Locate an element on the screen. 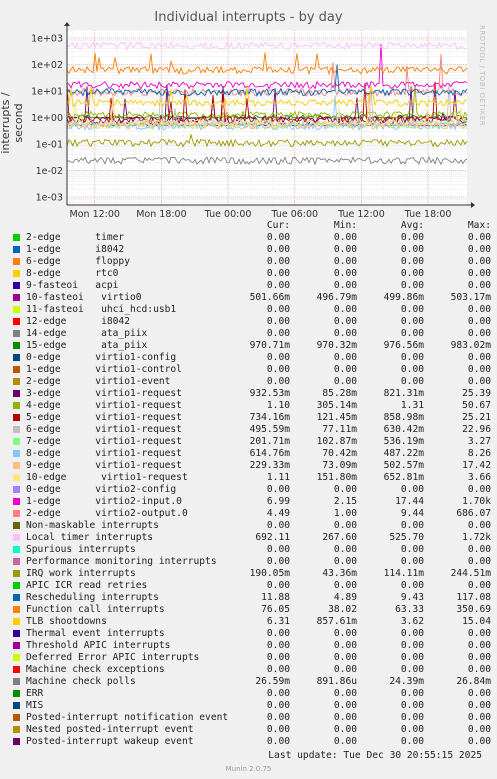  y-tick-label: 1e+03 is located at coordinates (47, 38).